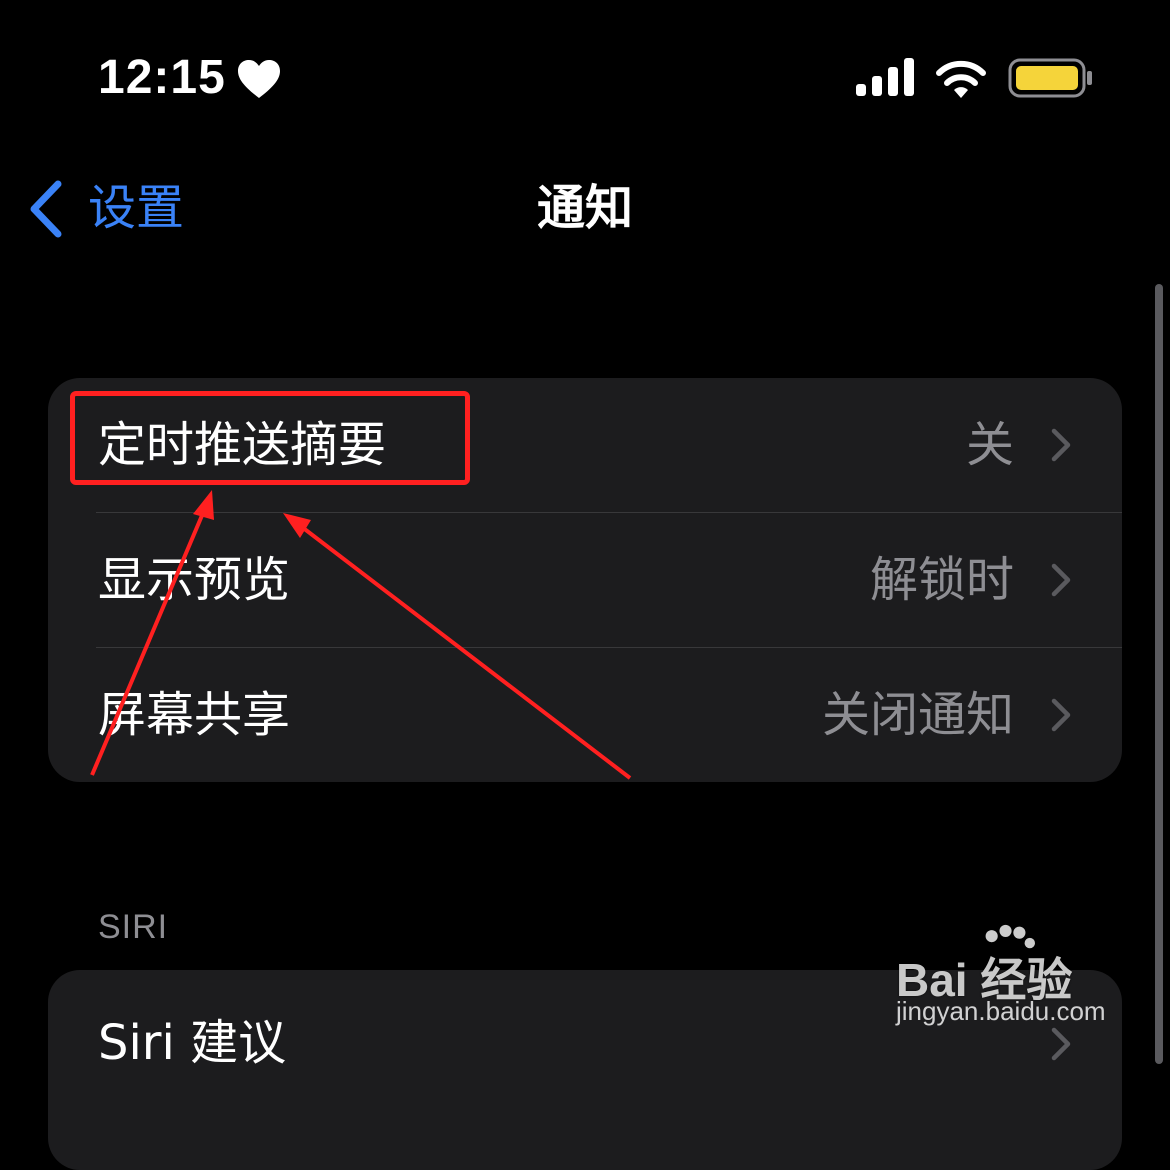 The image size is (1170, 1170). Describe the element at coordinates (133, 927) in the screenshot. I see `section-header-siri: SIRI` at that location.